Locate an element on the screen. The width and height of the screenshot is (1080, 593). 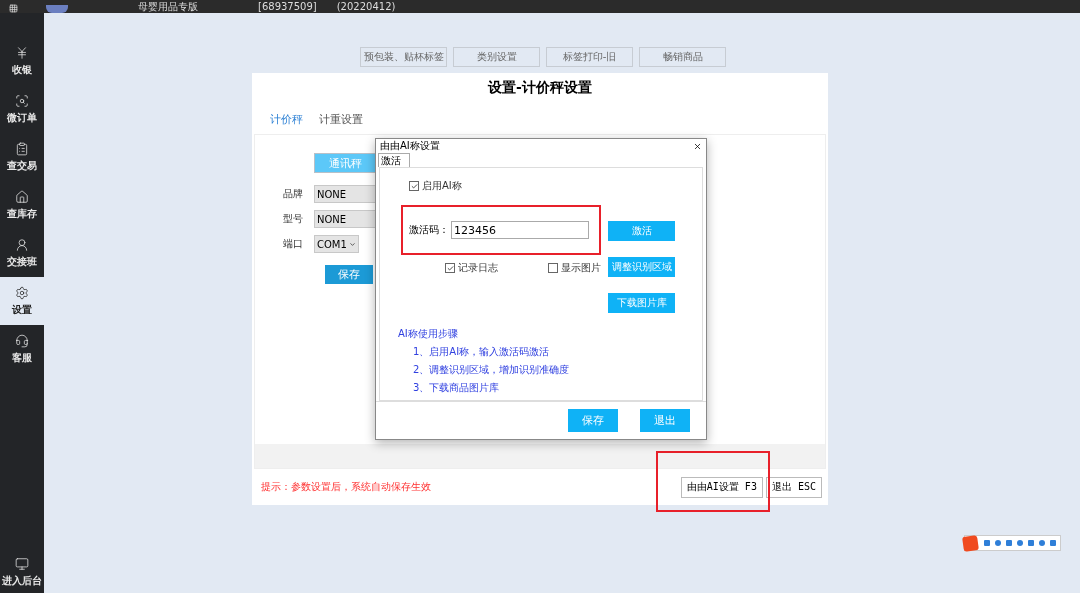
ime-logo-icon is located at coordinates (970, 543).